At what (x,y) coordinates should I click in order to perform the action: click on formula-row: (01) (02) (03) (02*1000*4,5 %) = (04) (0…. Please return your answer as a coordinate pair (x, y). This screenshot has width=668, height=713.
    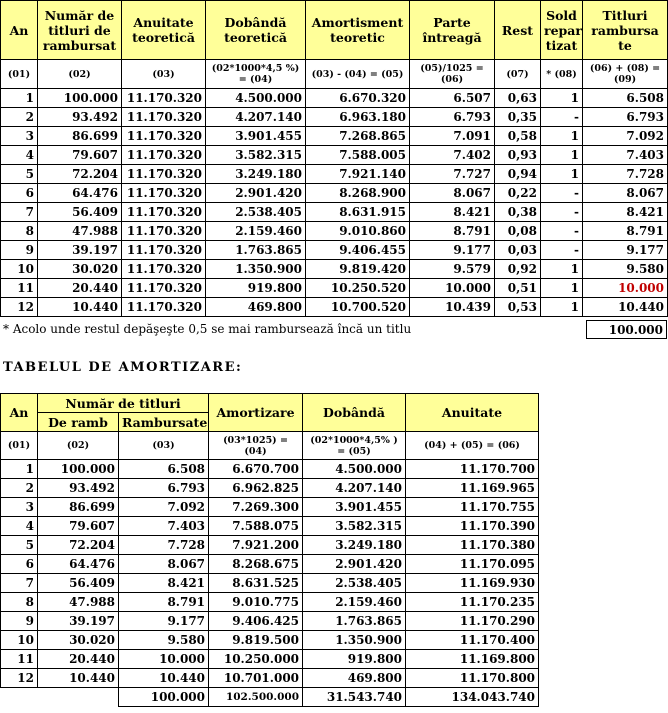
    Looking at the image, I should click on (334, 74).